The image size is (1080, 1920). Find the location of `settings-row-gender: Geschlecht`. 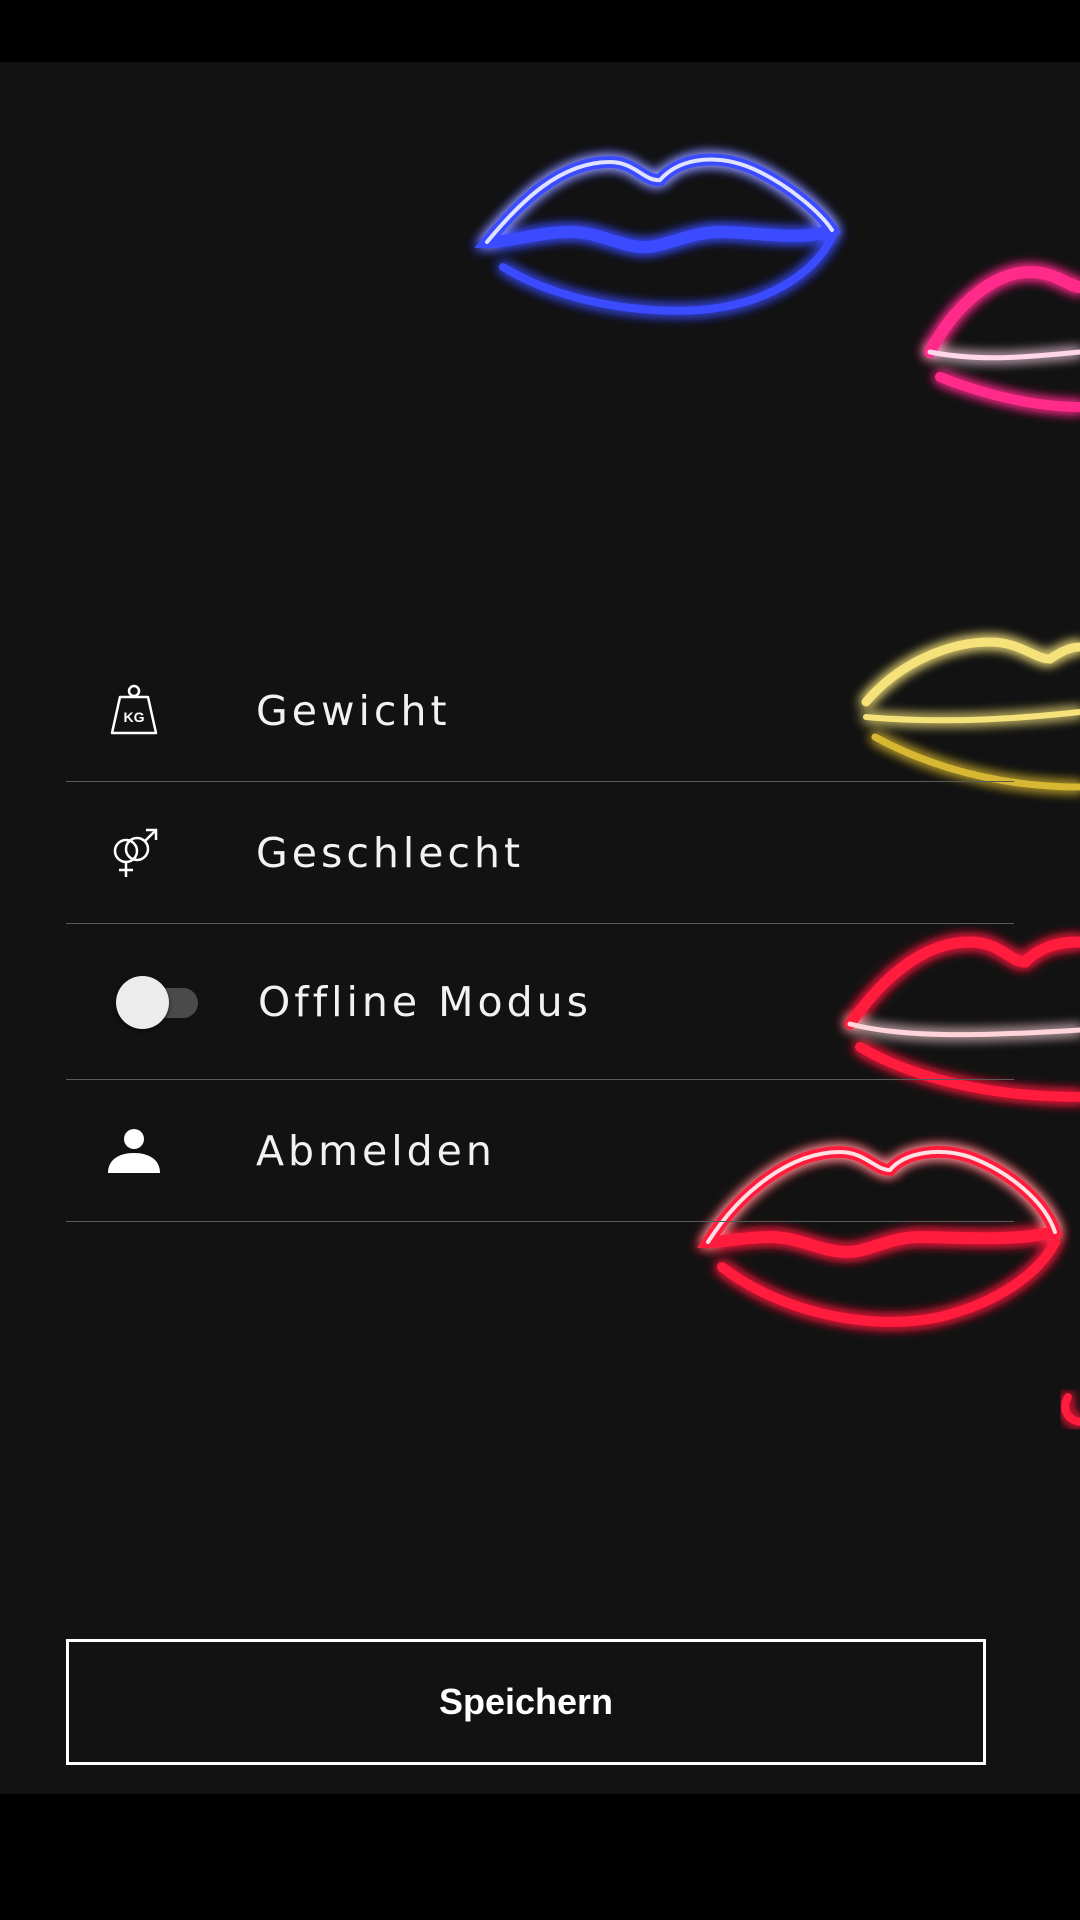

settings-row-gender: Geschlecht is located at coordinates (540, 853).